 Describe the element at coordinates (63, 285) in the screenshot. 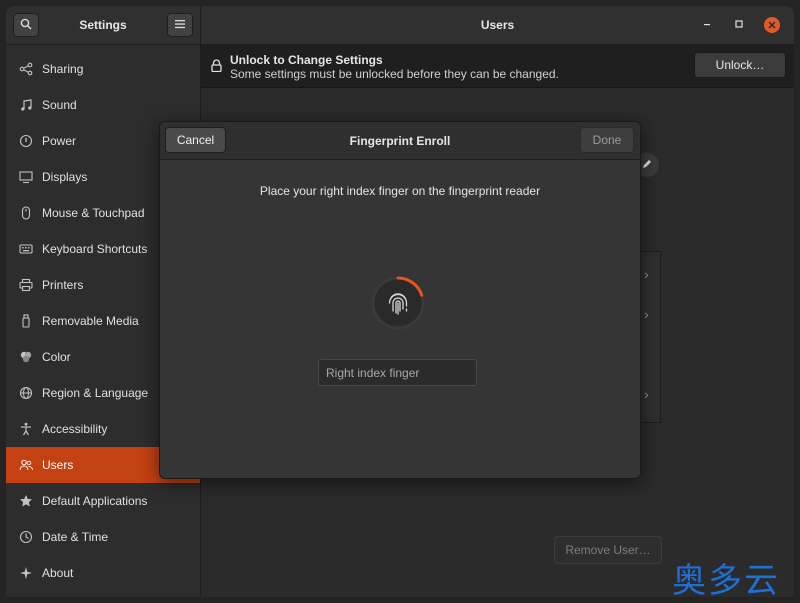

I see `sidebar-item-label: Printers` at that location.